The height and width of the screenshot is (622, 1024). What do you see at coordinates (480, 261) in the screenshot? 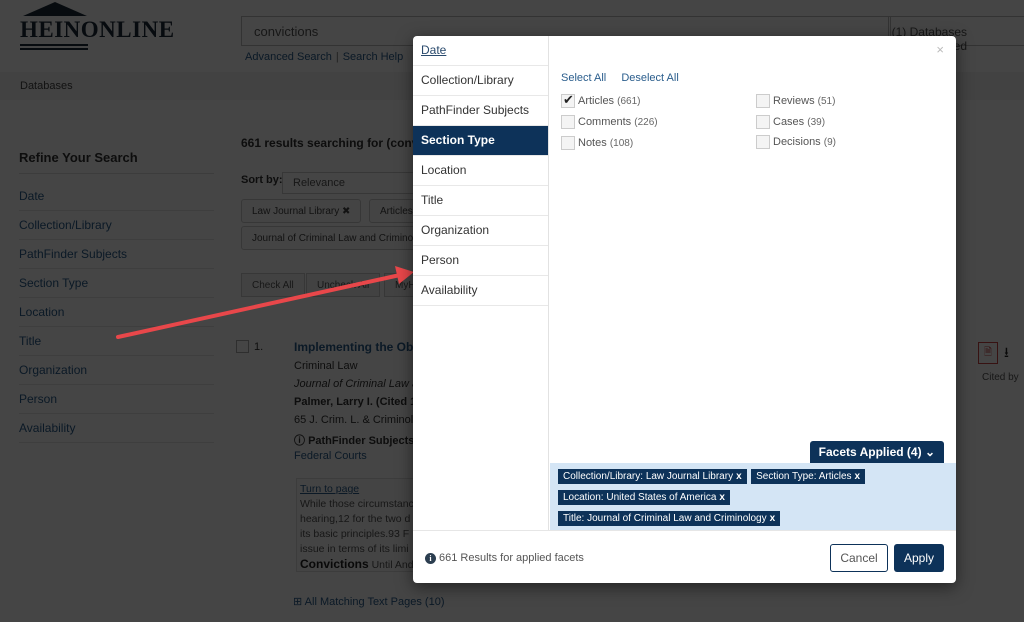
I see `modal-nav-person: Person` at bounding box center [480, 261].